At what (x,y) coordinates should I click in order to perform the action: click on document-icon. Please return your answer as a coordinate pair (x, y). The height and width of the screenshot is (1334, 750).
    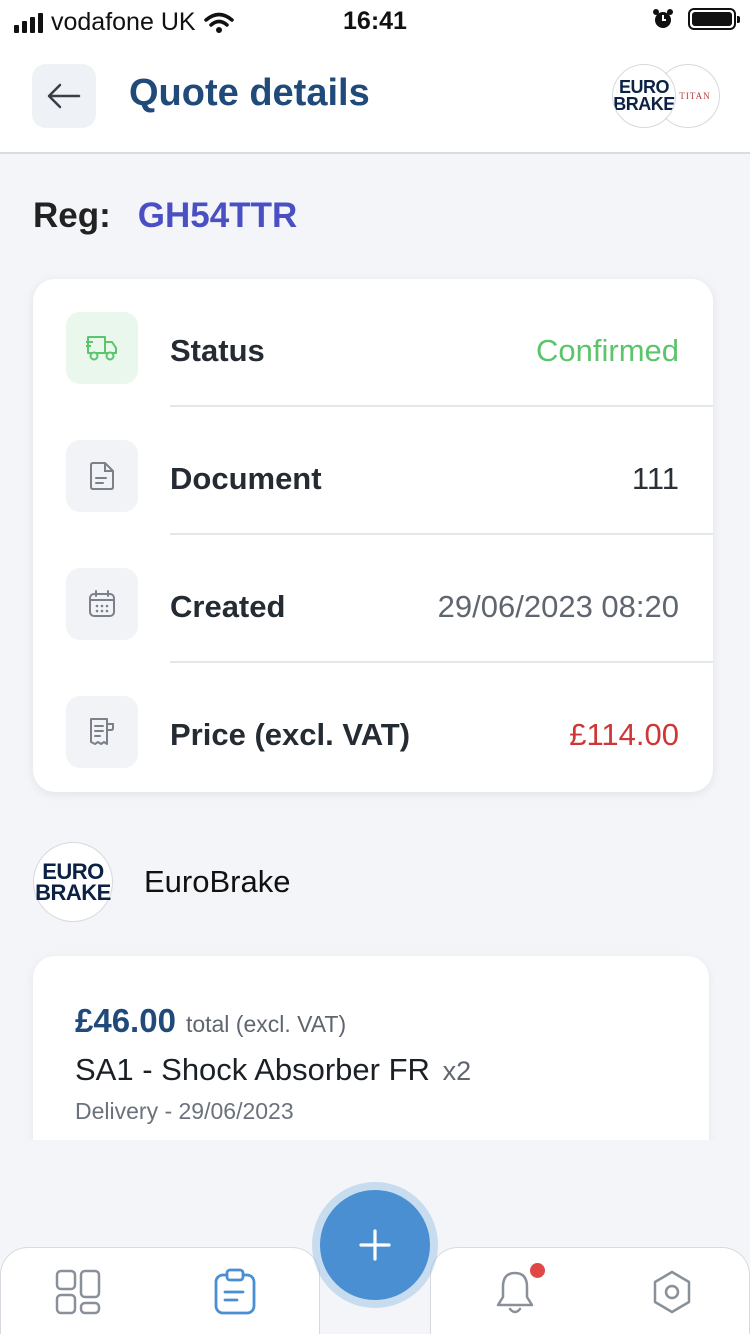
    Looking at the image, I should click on (102, 476).